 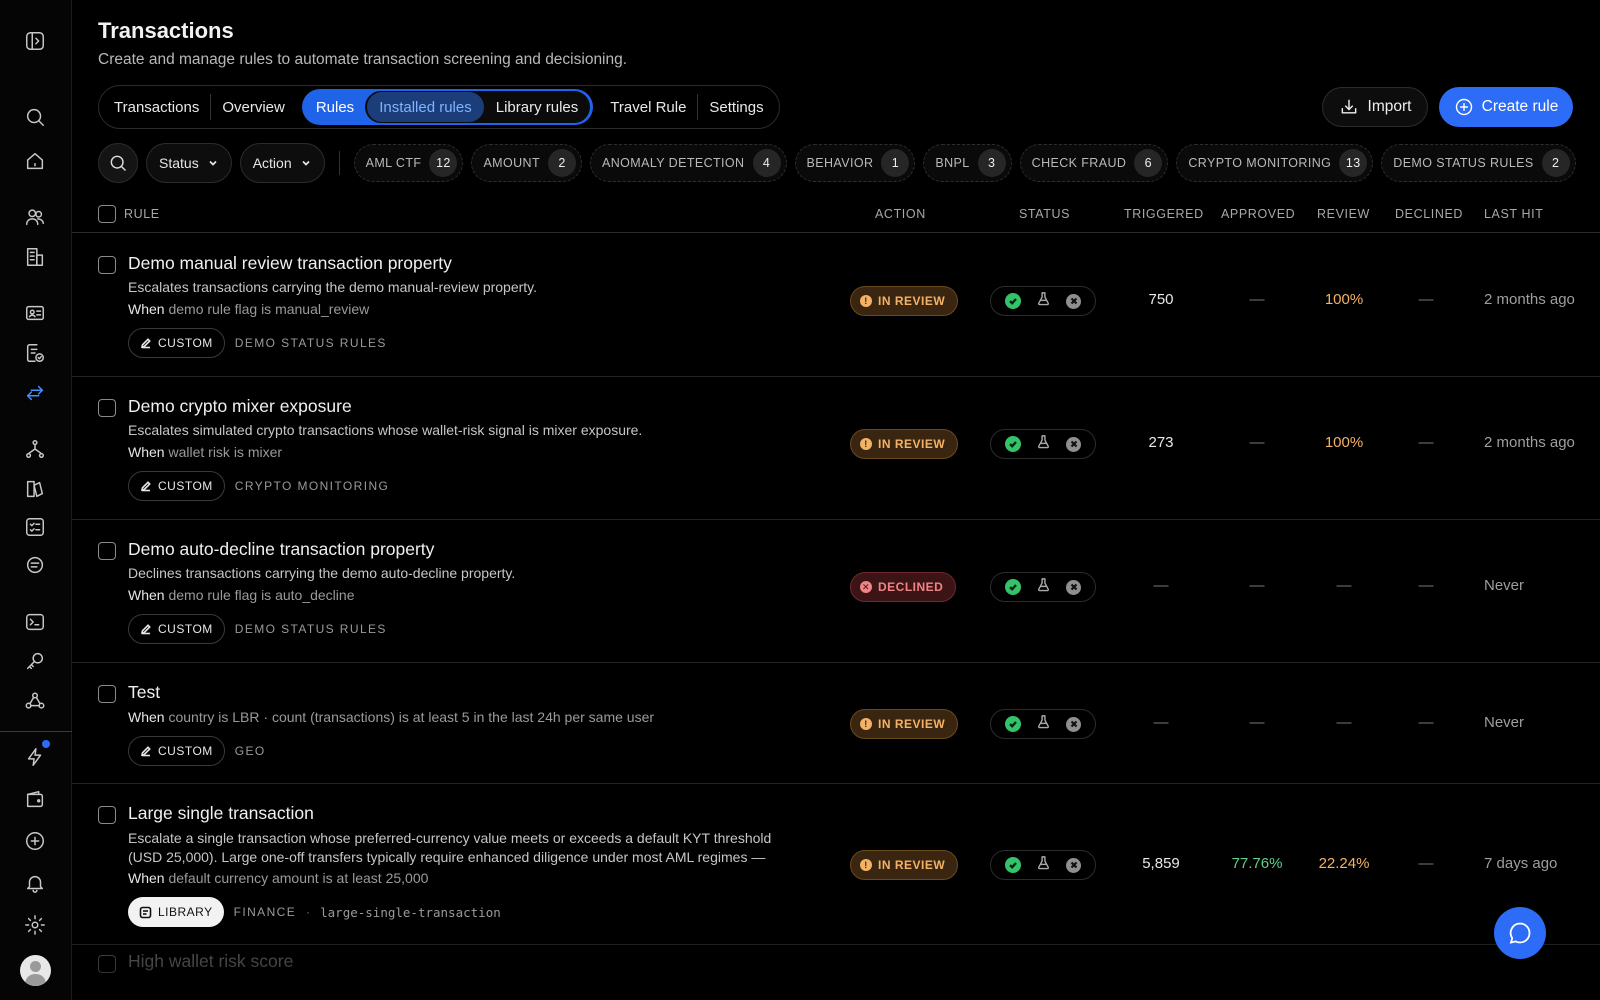 What do you see at coordinates (1529, 299) in the screenshot?
I see `last-hit: 2 months ago` at bounding box center [1529, 299].